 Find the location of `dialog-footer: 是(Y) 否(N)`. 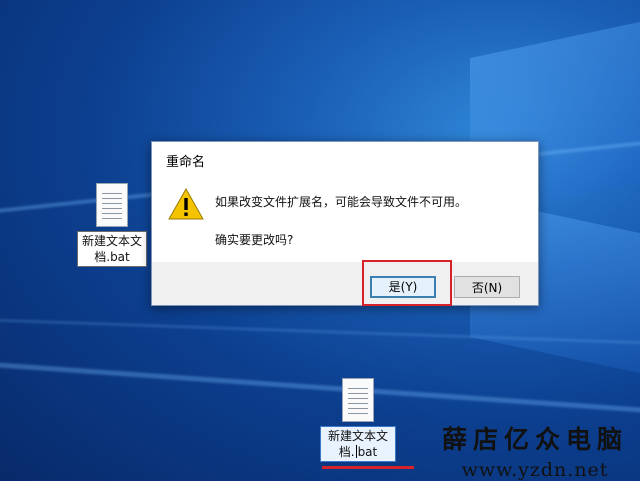

dialog-footer: 是(Y) 否(N) is located at coordinates (345, 283).